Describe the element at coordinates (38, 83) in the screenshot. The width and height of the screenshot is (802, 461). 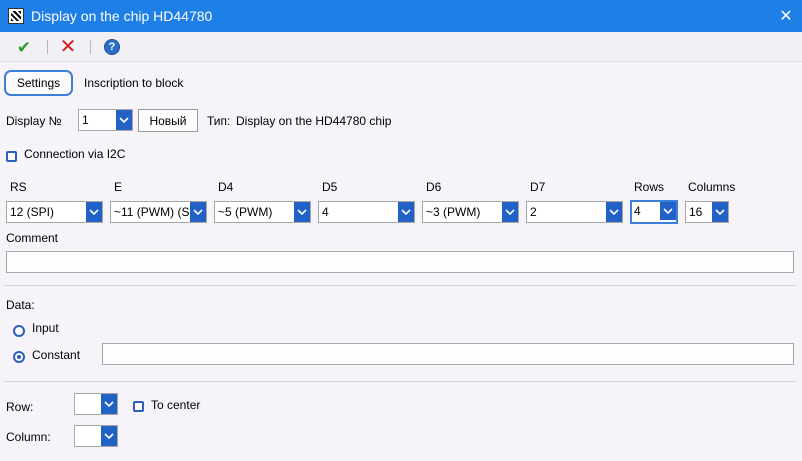
I see `tab-settings: Settings` at that location.